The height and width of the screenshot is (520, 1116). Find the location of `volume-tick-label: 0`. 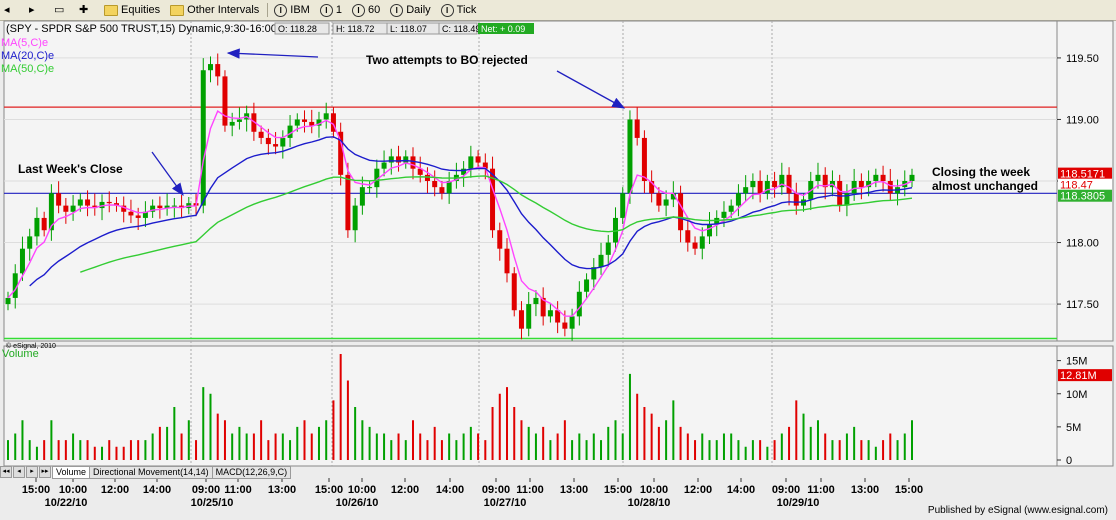

volume-tick-label: 0 is located at coordinates (1069, 461).